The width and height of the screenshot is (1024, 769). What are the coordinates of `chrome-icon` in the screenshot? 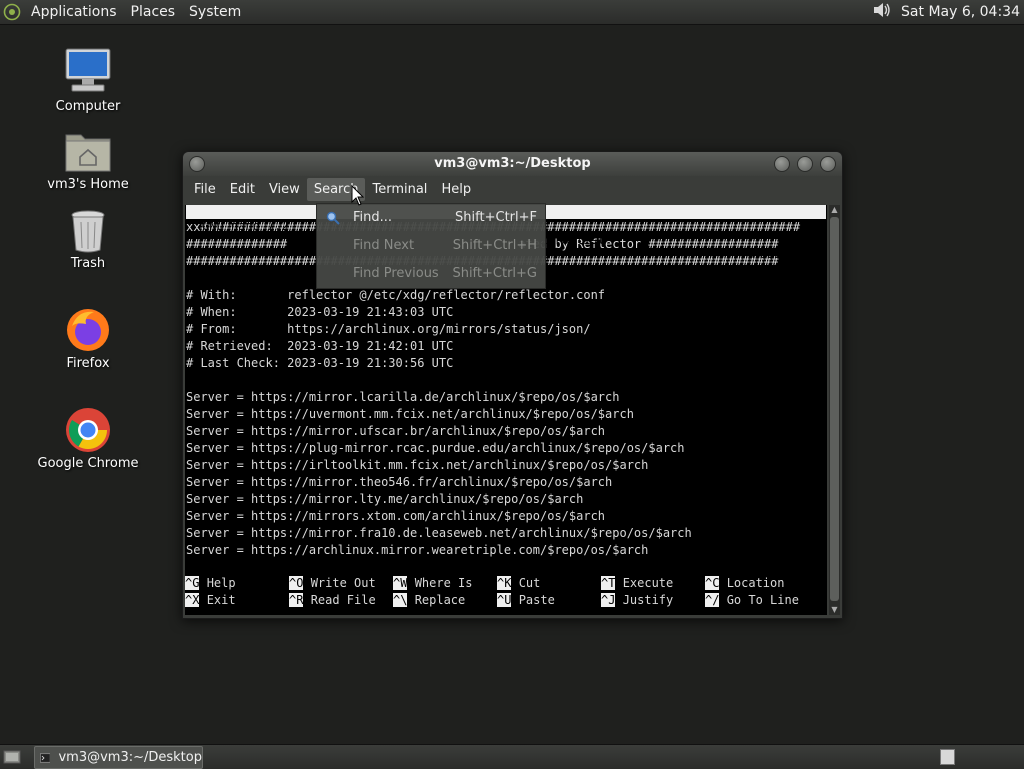 It's located at (88, 430).